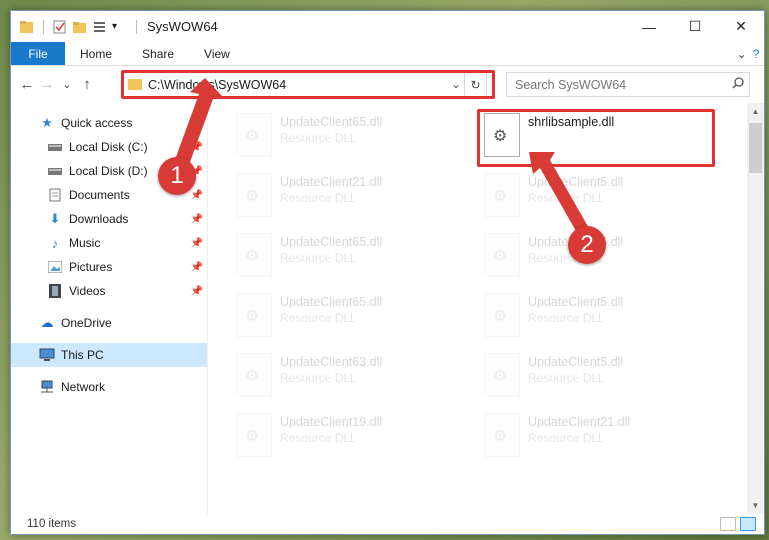  I want to click on customize-toolbar-icon, so click(100, 27).